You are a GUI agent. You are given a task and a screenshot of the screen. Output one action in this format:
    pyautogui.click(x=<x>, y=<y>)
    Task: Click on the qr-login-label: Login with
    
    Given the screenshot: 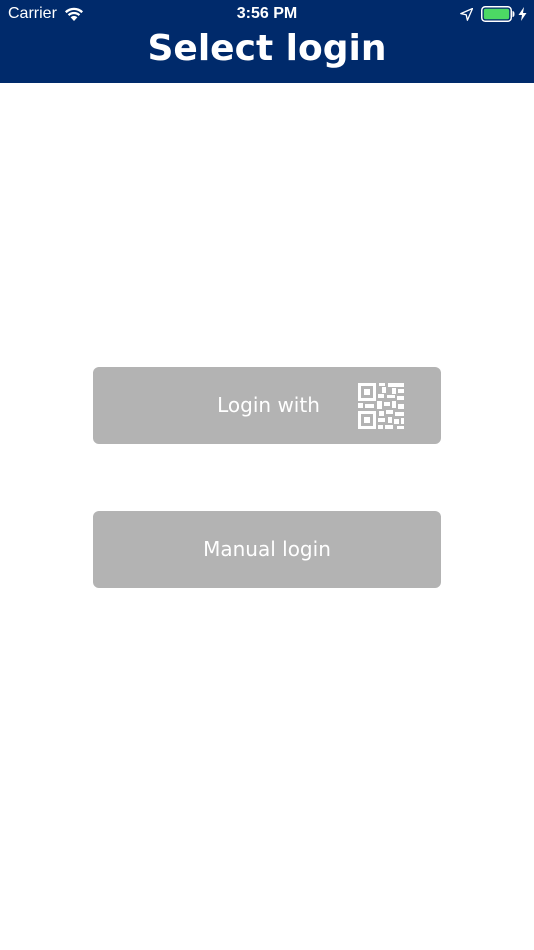 What is the action you would take?
    pyautogui.click(x=268, y=405)
    